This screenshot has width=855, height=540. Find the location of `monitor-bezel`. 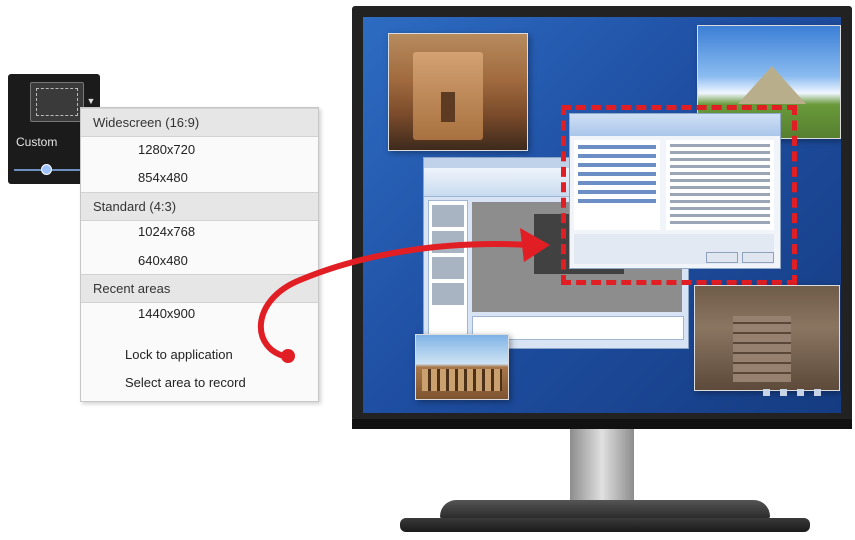

monitor-bezel is located at coordinates (602, 424).